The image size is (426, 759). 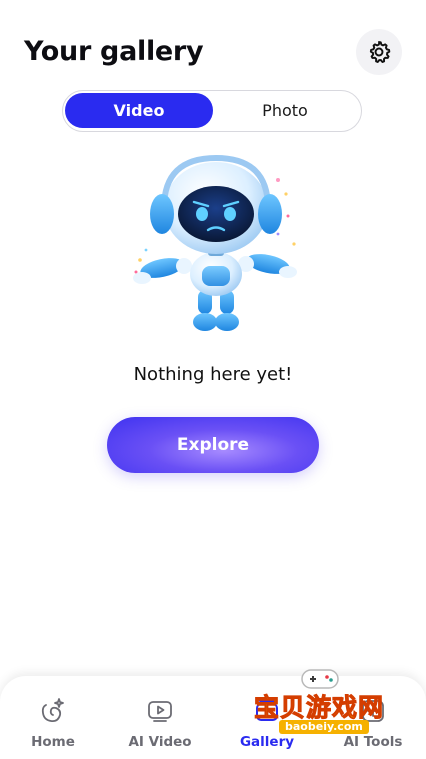 I want to click on page-title: Your gallery, so click(x=114, y=51).